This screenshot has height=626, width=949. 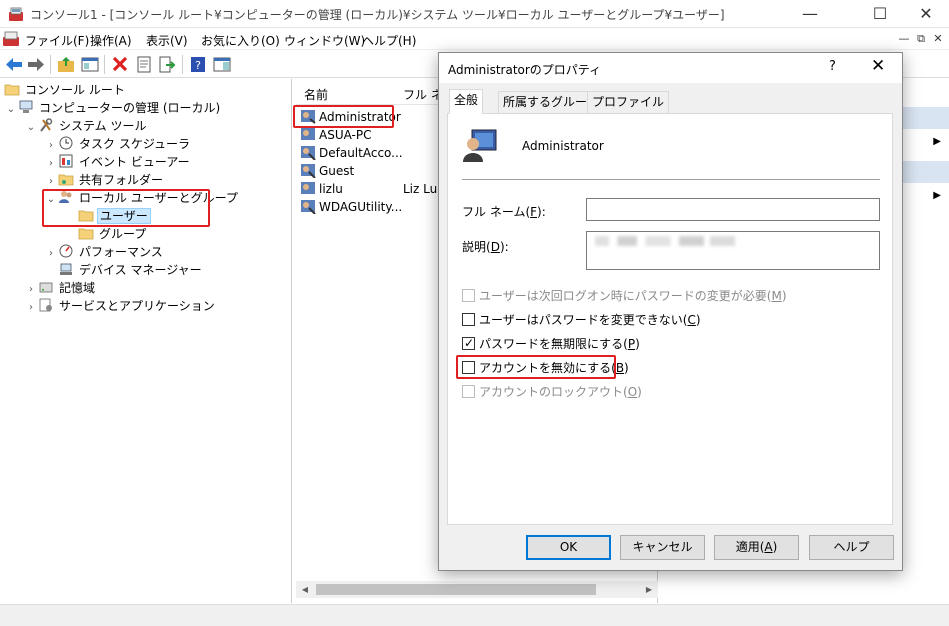 What do you see at coordinates (124, 216) in the screenshot?
I see `tree-label: ユーザー` at bounding box center [124, 216].